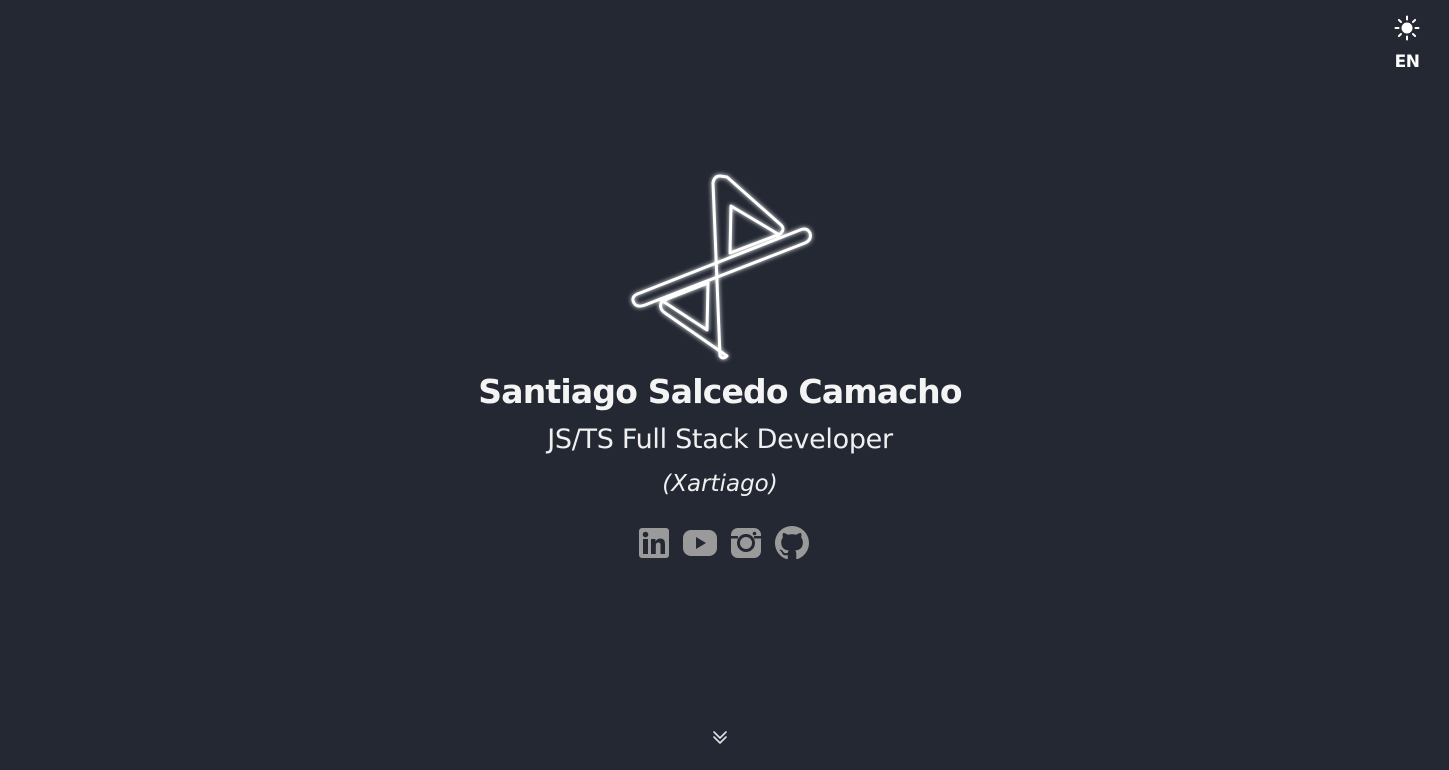 The height and width of the screenshot is (770, 1449). What do you see at coordinates (1407, 43) in the screenshot?
I see `top-controls: EN` at bounding box center [1407, 43].